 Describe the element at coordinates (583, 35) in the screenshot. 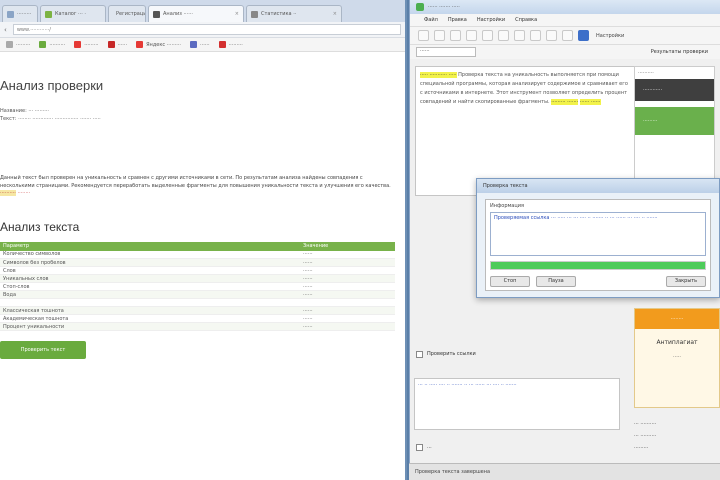

I see `settings-icon` at that location.